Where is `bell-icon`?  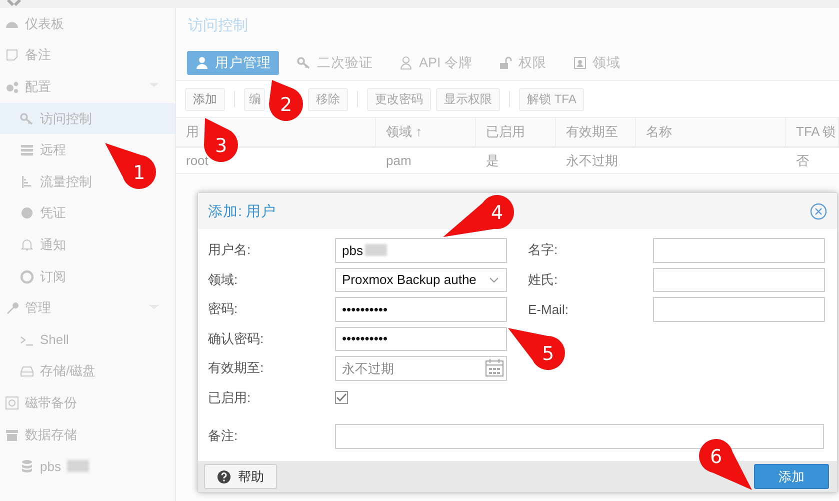
bell-icon is located at coordinates (27, 245).